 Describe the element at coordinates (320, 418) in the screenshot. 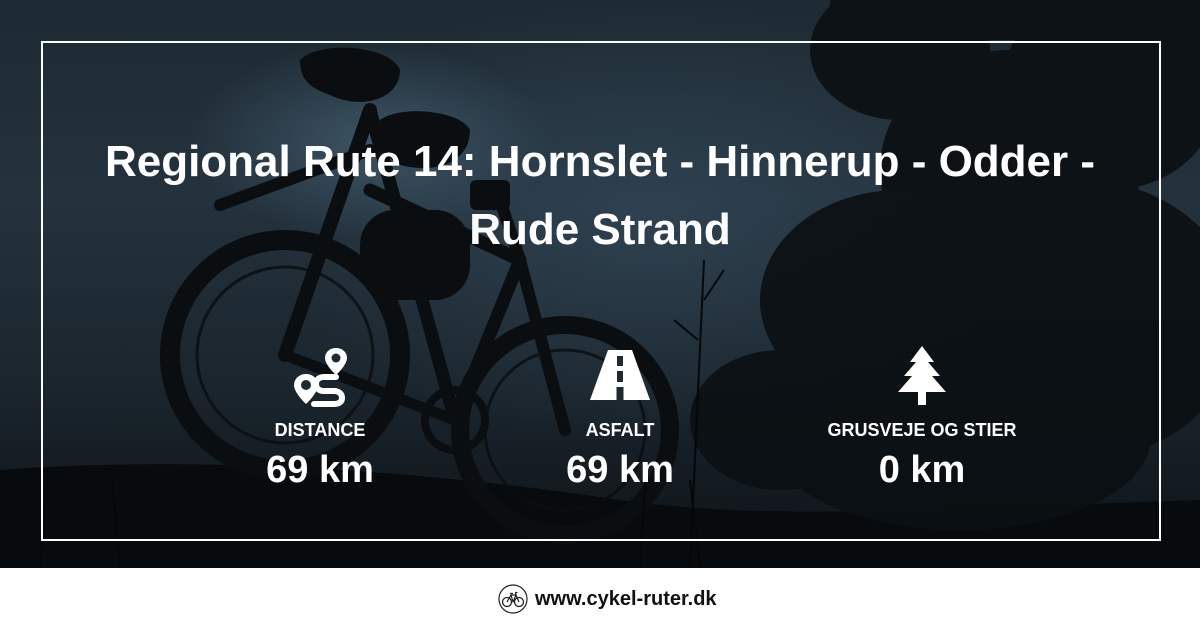

I see `stat-distance: DISTANCE 69 km` at that location.